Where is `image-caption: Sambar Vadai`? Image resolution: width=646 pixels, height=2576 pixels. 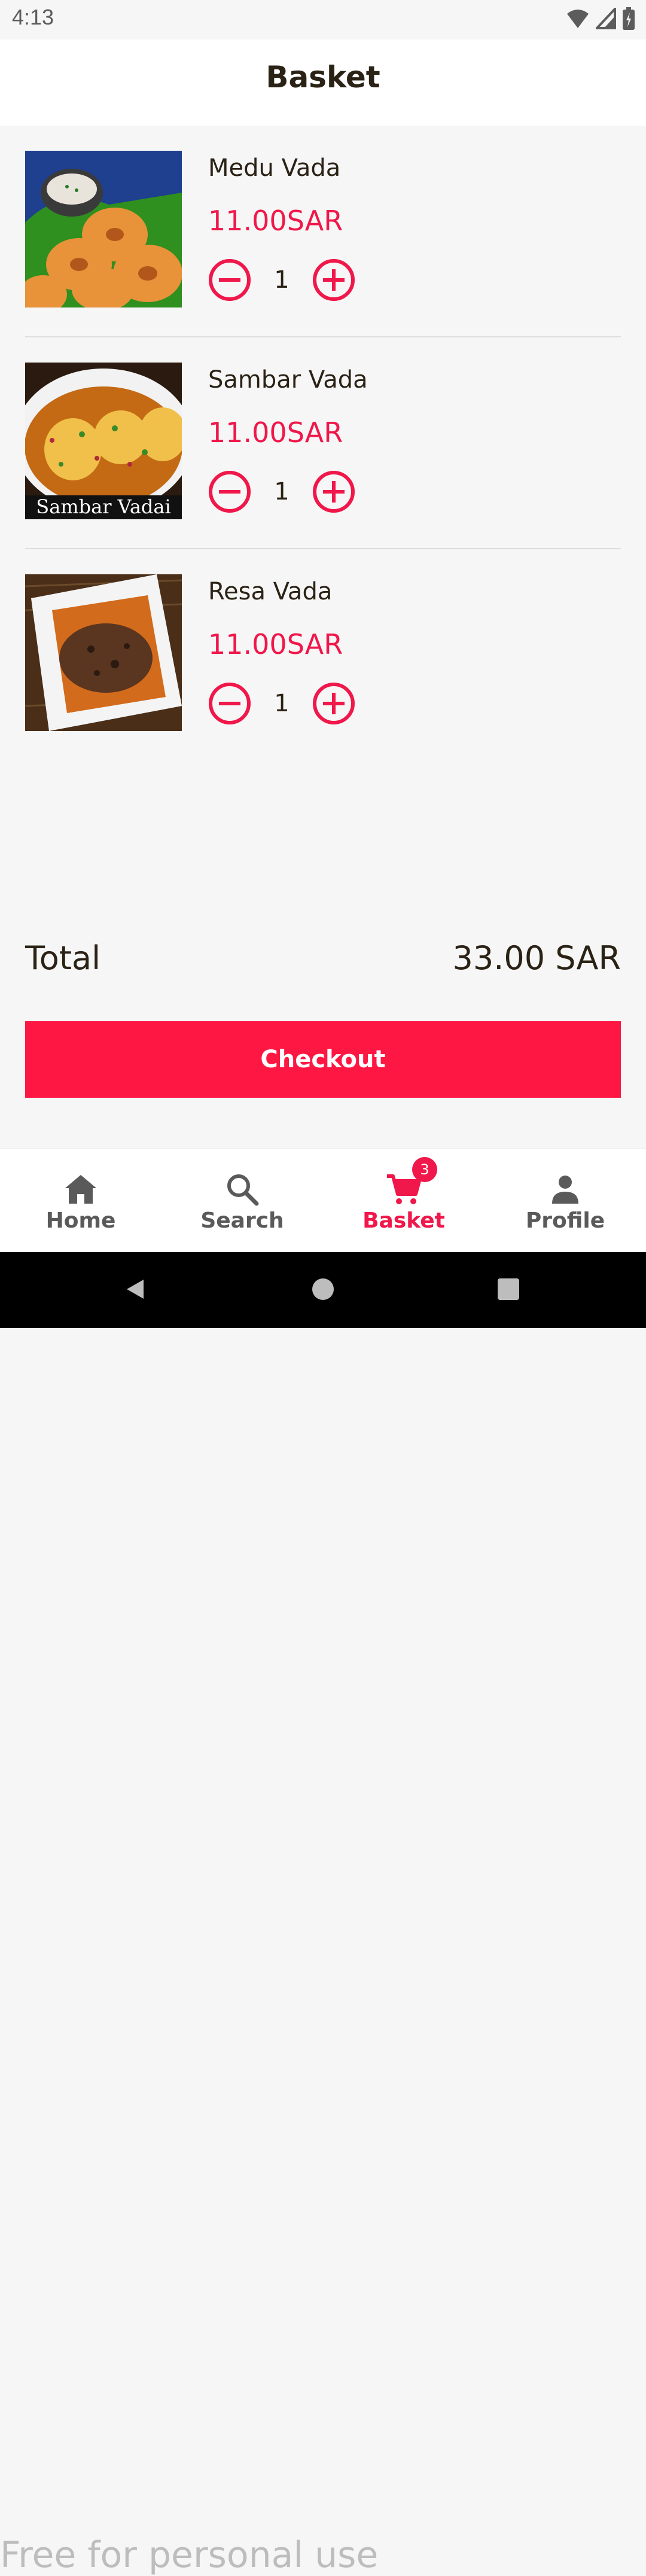
image-caption: Sambar Vadai is located at coordinates (103, 506).